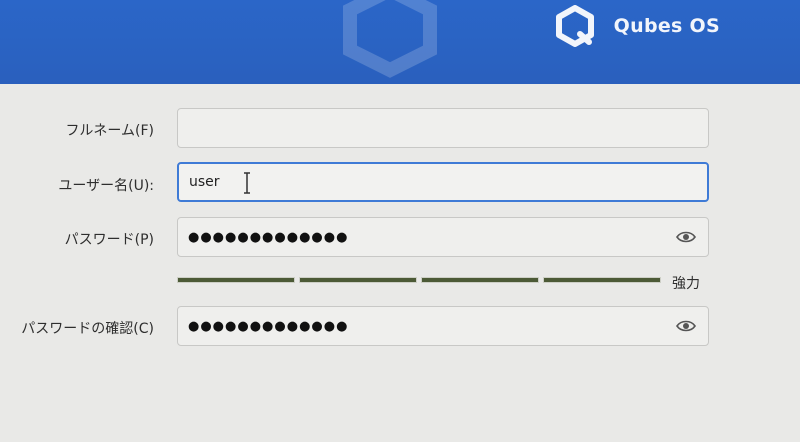 The image size is (800, 442). What do you see at coordinates (390, 39) in the screenshot?
I see `qubes-watermark-icon` at bounding box center [390, 39].